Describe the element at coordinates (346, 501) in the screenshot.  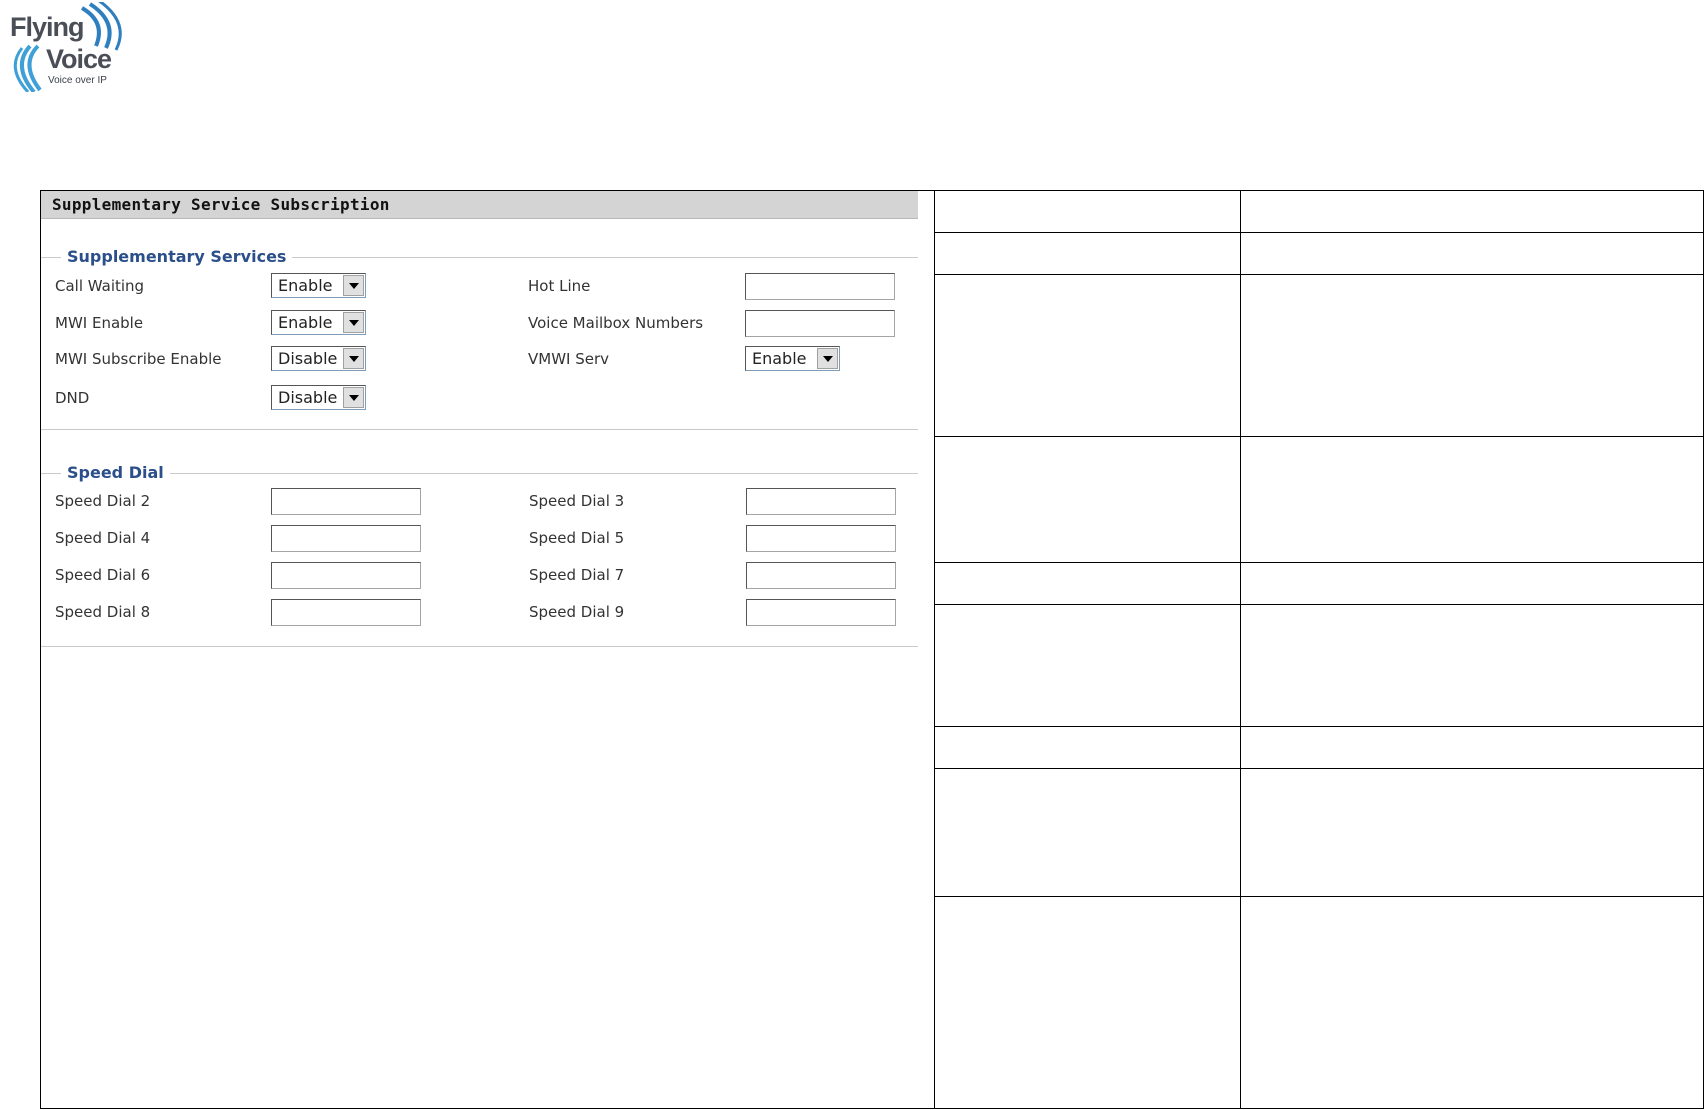
I see `speed-dial-2-input` at that location.